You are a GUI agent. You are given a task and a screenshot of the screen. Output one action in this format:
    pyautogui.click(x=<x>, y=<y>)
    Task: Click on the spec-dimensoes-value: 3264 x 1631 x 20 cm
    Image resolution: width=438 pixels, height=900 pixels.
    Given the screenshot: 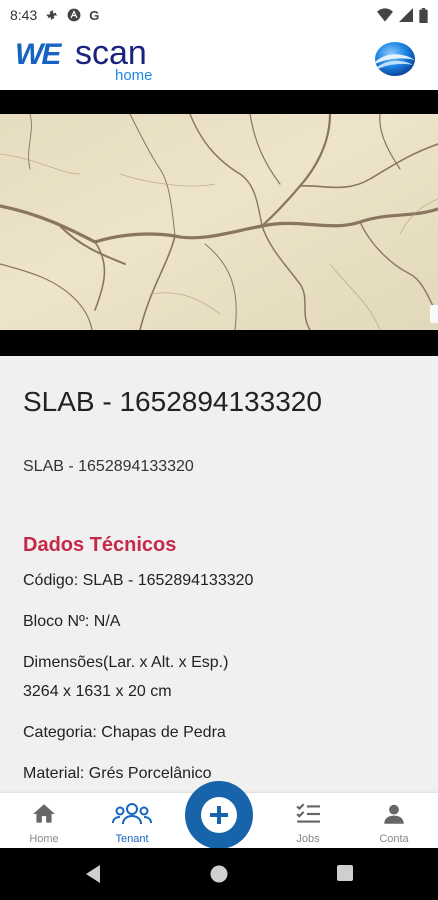 What is the action you would take?
    pyautogui.click(x=97, y=691)
    